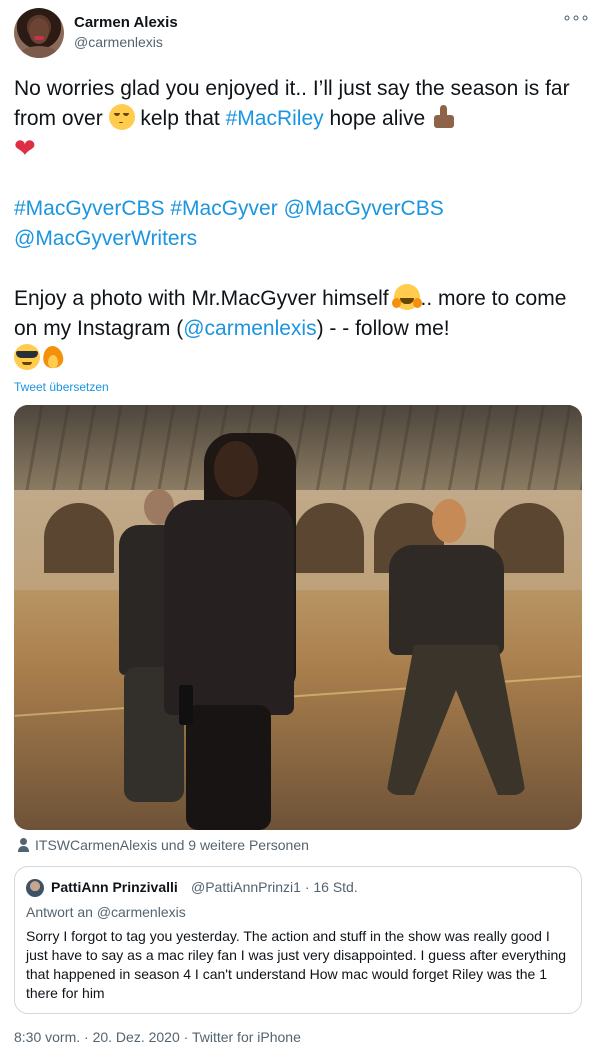  What do you see at coordinates (228, 767) in the screenshot?
I see `photo-person-center-legs` at bounding box center [228, 767].